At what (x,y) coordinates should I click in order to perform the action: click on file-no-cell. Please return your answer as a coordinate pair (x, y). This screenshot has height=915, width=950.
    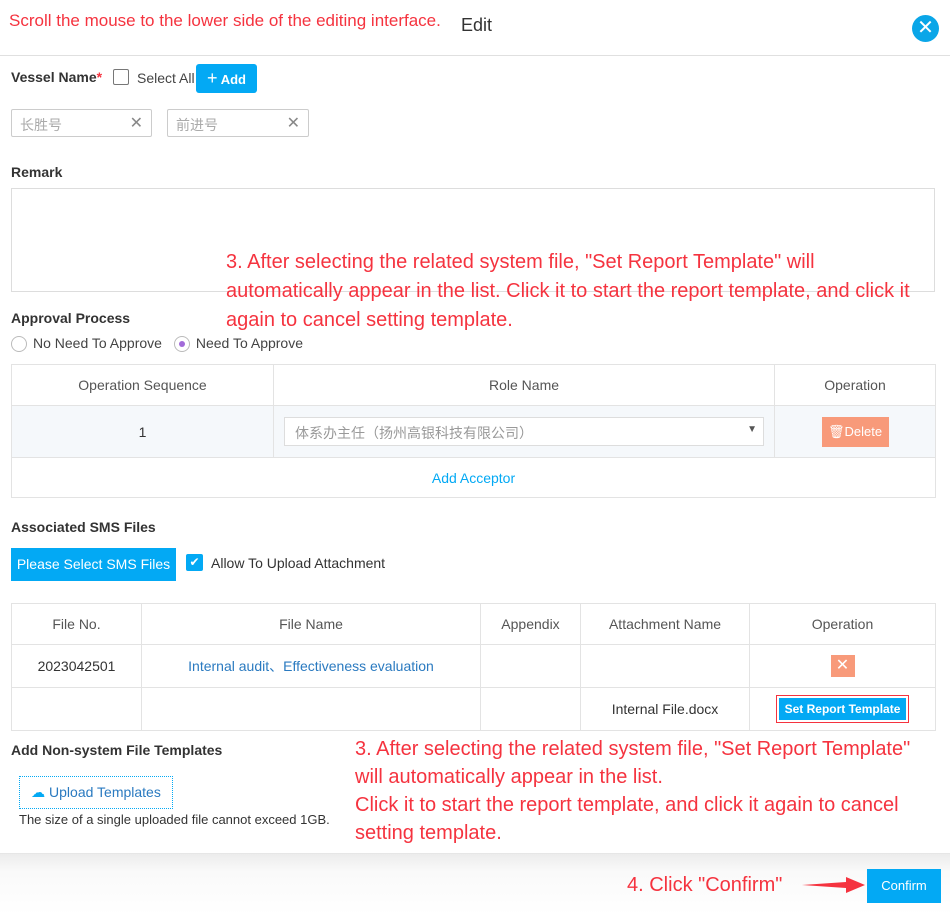
    Looking at the image, I should click on (76, 709).